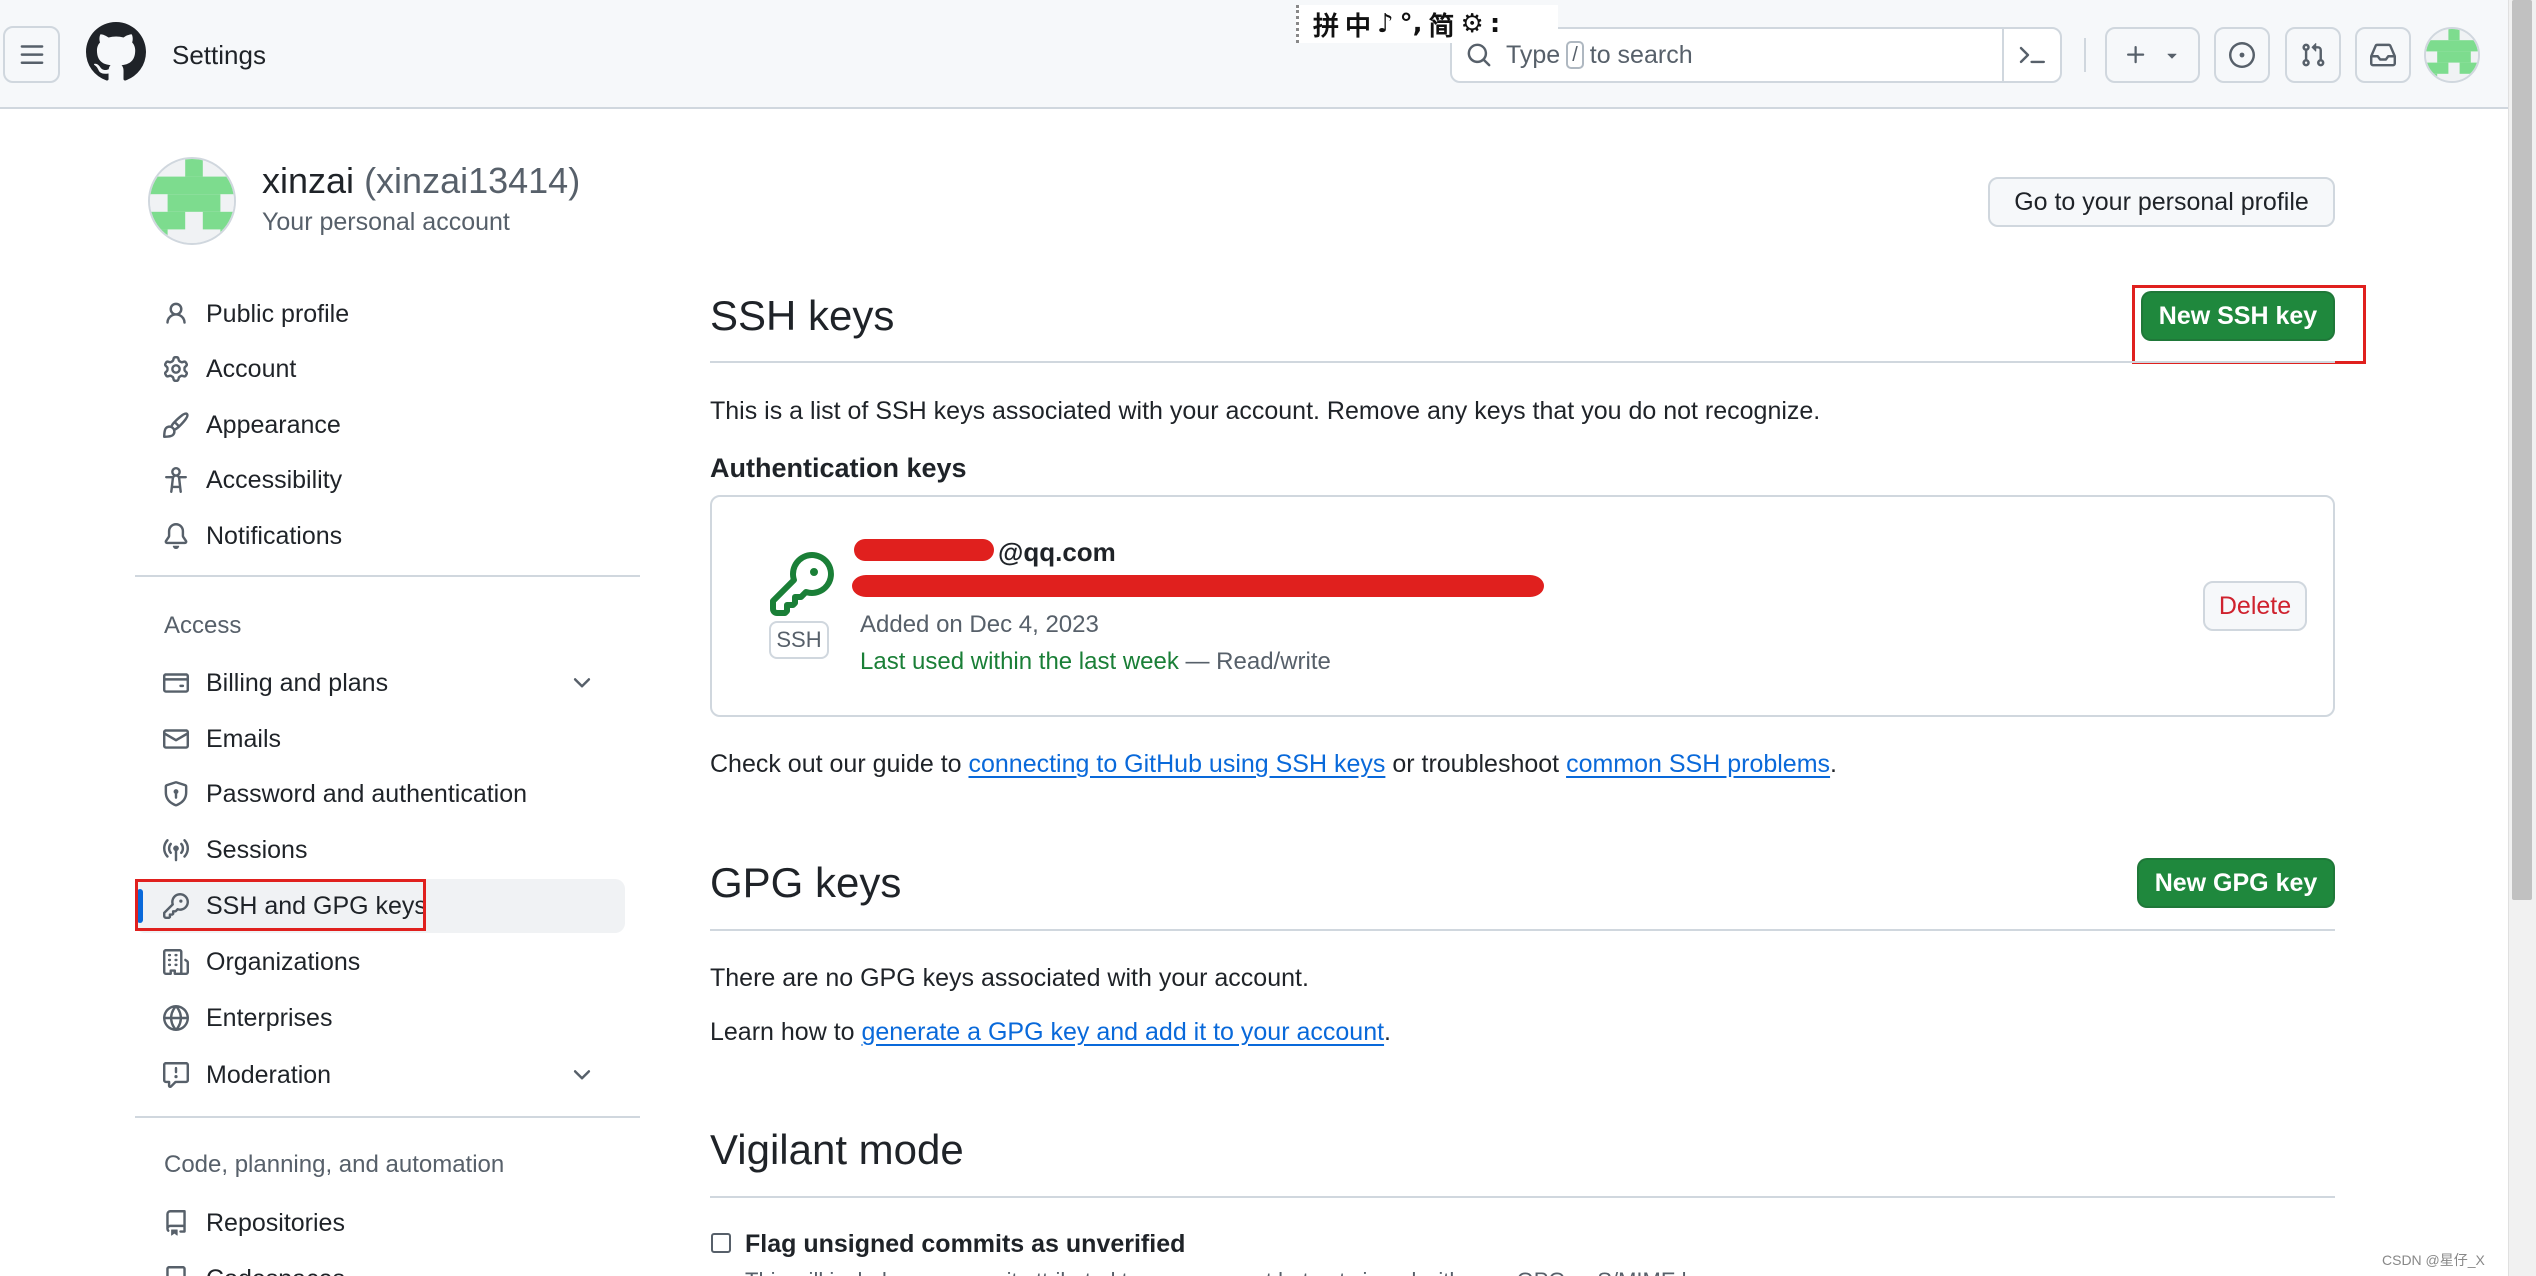 The width and height of the screenshot is (2536, 1276). Describe the element at coordinates (176, 1223) in the screenshot. I see `repo-icon` at that location.